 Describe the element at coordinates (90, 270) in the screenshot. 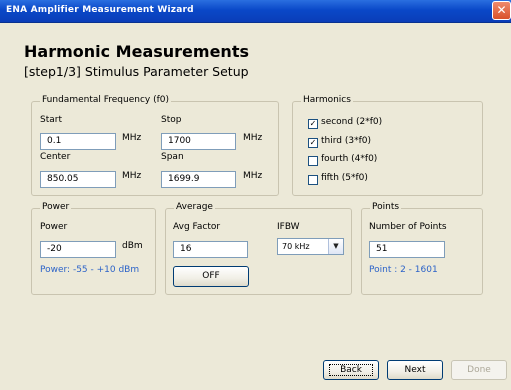

I see `power-range-text: Power: -55 - +10 dBm` at that location.